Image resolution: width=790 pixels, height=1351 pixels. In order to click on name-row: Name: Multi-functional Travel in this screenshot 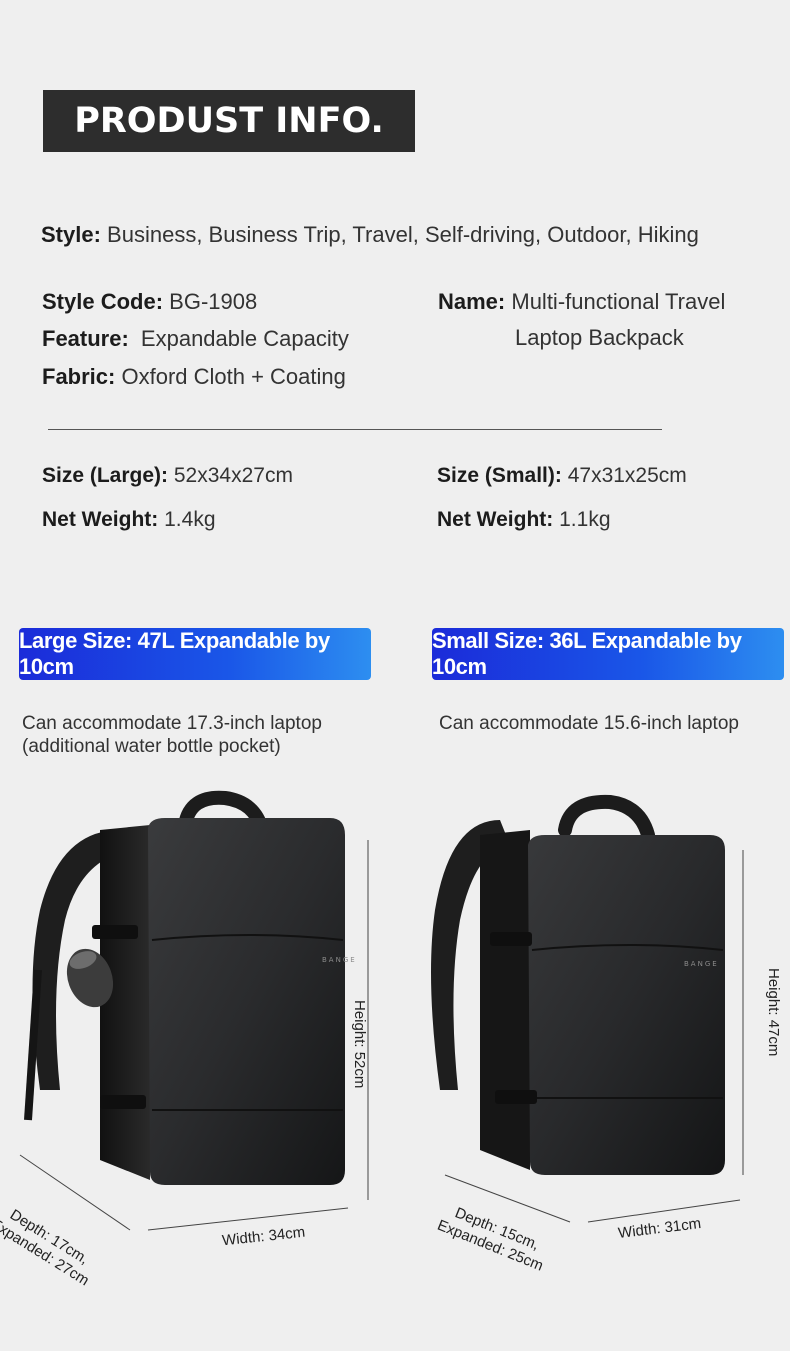, I will do `click(581, 302)`.